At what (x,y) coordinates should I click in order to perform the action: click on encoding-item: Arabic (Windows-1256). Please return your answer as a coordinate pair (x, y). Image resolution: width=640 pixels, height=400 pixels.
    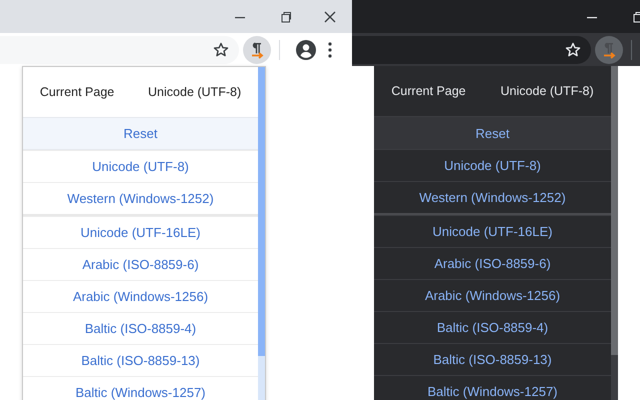
    Looking at the image, I should click on (140, 296).